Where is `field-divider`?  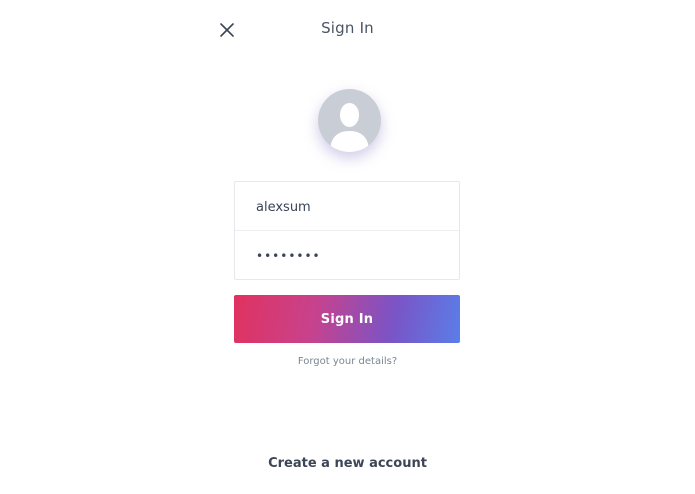
field-divider is located at coordinates (347, 230).